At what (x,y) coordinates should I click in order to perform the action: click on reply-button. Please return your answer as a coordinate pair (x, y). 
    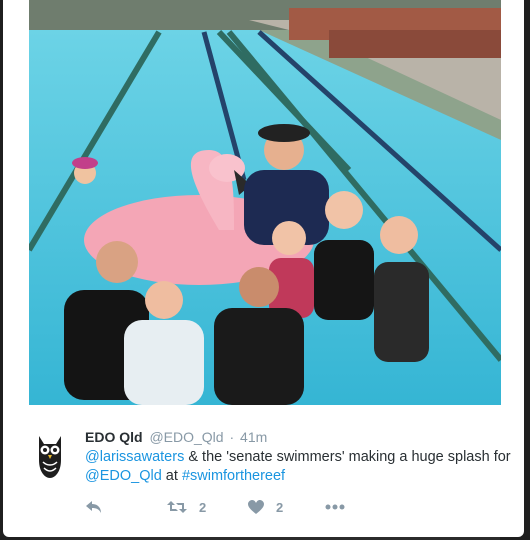
    Looking at the image, I should click on (94, 507).